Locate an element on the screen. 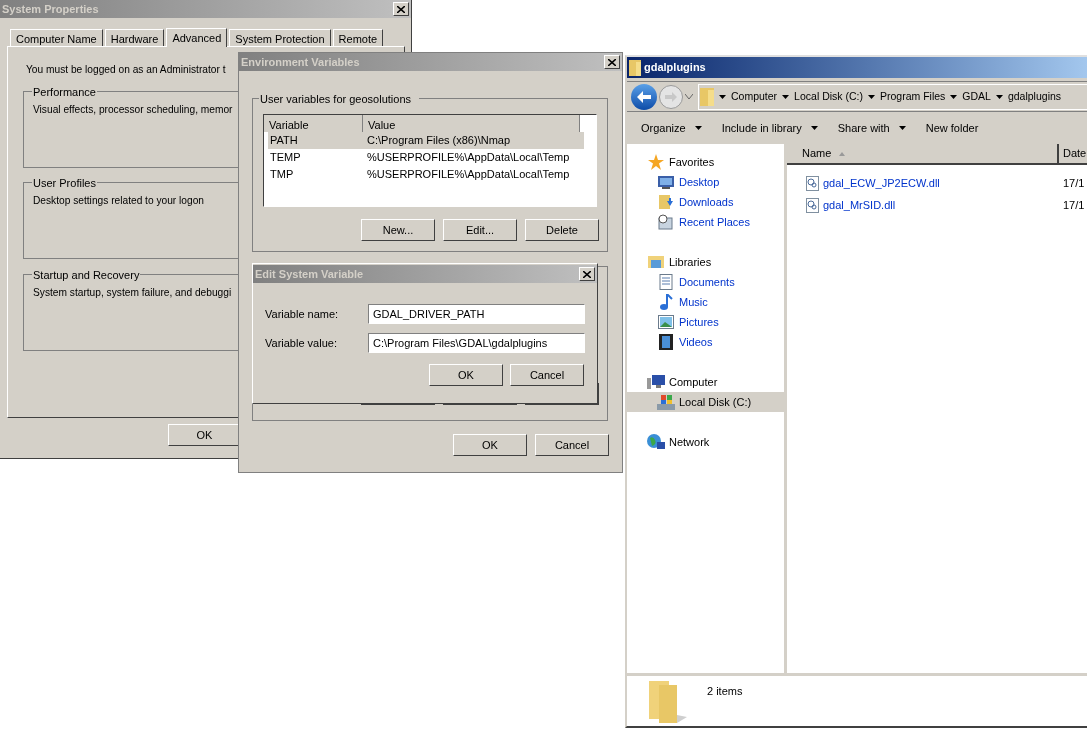 This screenshot has height=756, width=1087. picture-icon is located at coordinates (666, 322).